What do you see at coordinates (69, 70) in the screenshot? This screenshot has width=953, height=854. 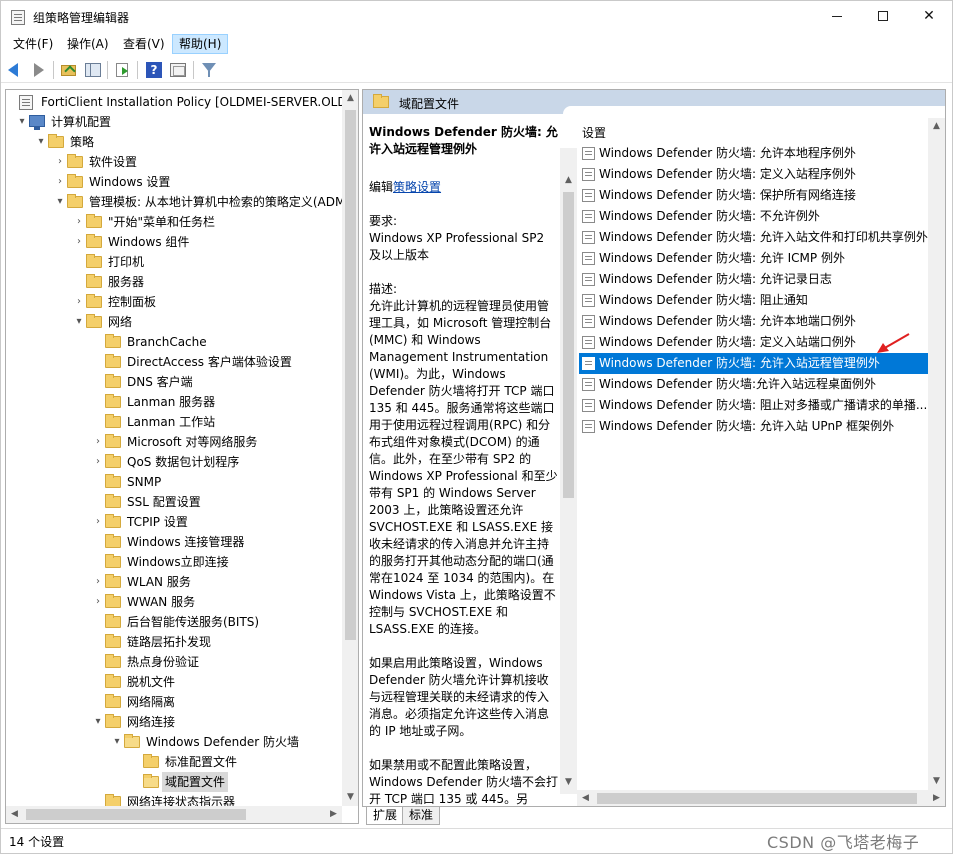 I see `up-one-level-button` at bounding box center [69, 70].